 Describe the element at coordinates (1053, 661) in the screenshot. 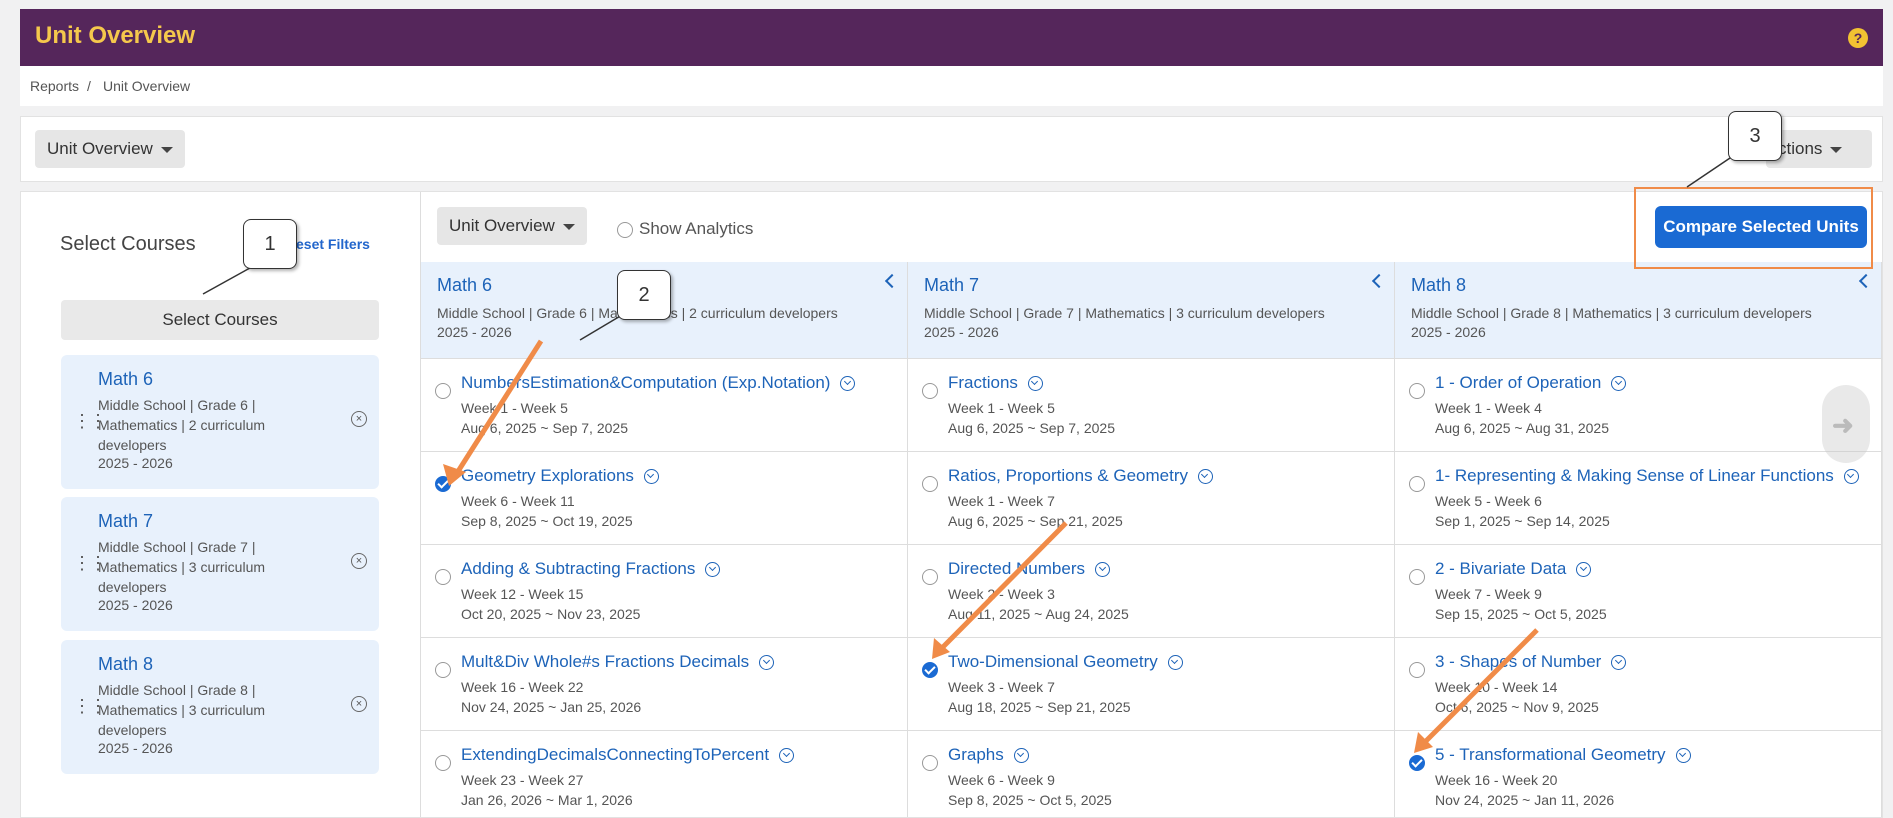

I see `unit-name-label: Two-Dimensional Geometry` at that location.